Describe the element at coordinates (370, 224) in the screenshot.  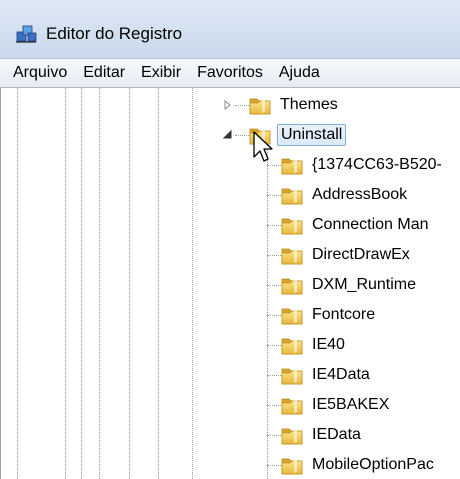
I see `tree-node-label: Connection Man` at that location.